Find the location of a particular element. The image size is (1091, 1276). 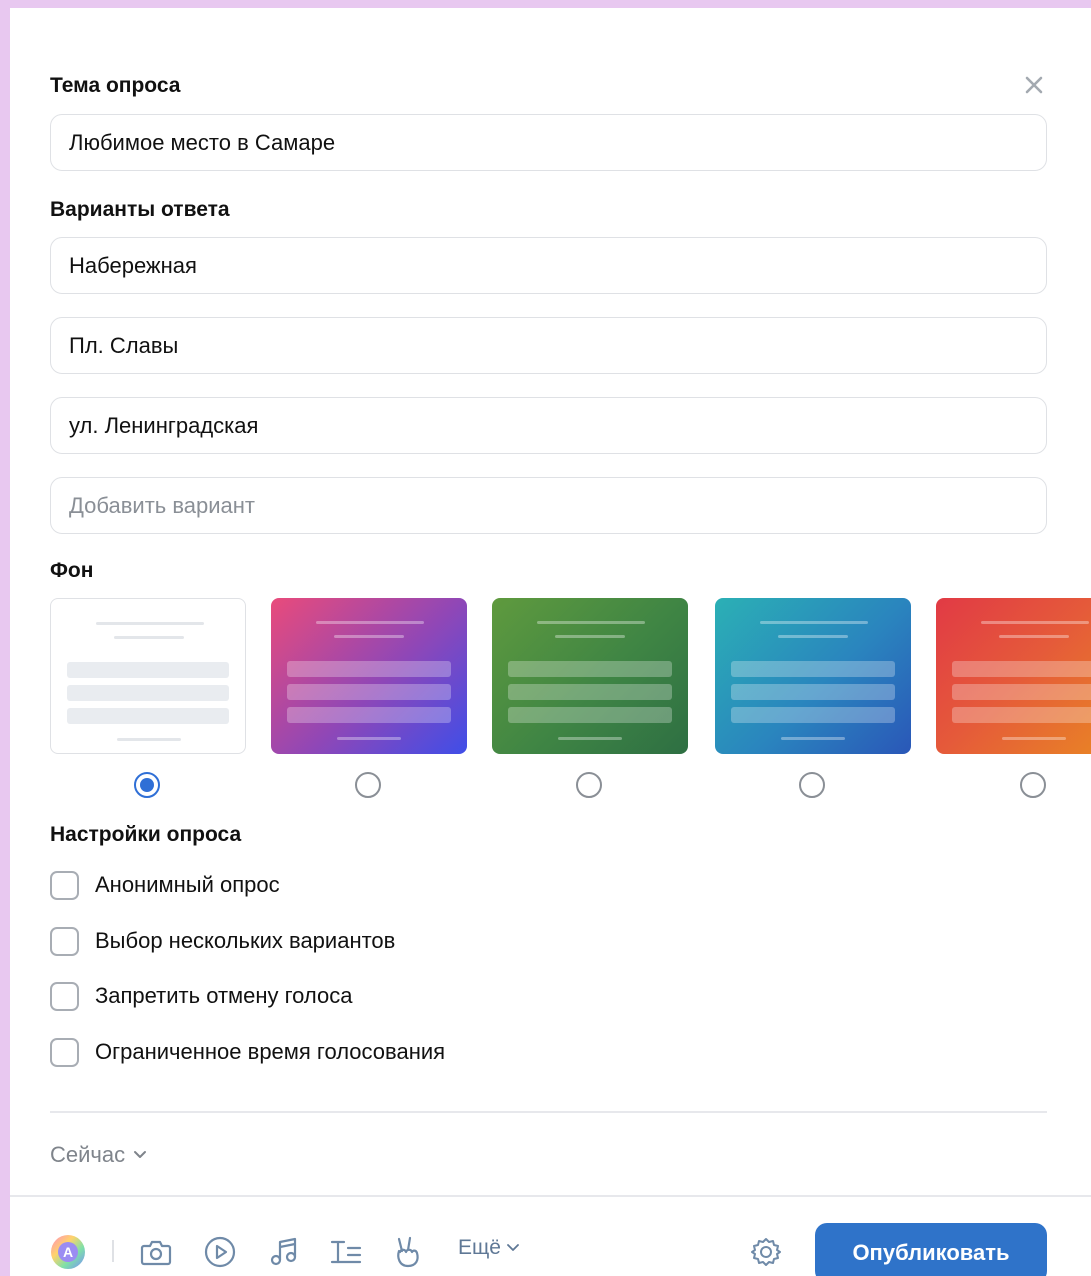

add-option-field is located at coordinates (548, 505).